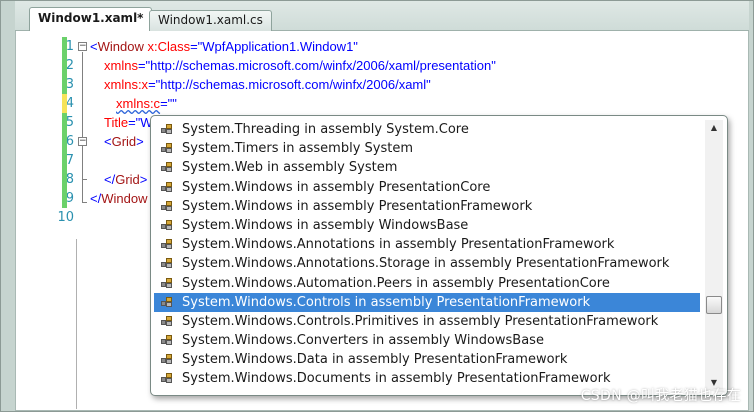  I want to click on document-tab-strip: Window1.xaml* Window1.xaml.cs, so click(382, 16).